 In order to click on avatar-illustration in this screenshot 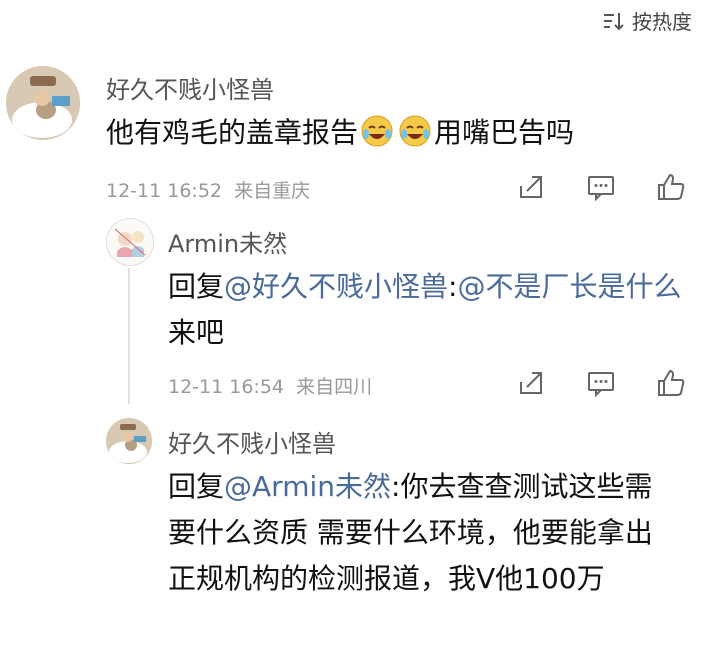, I will do `click(130, 242)`.